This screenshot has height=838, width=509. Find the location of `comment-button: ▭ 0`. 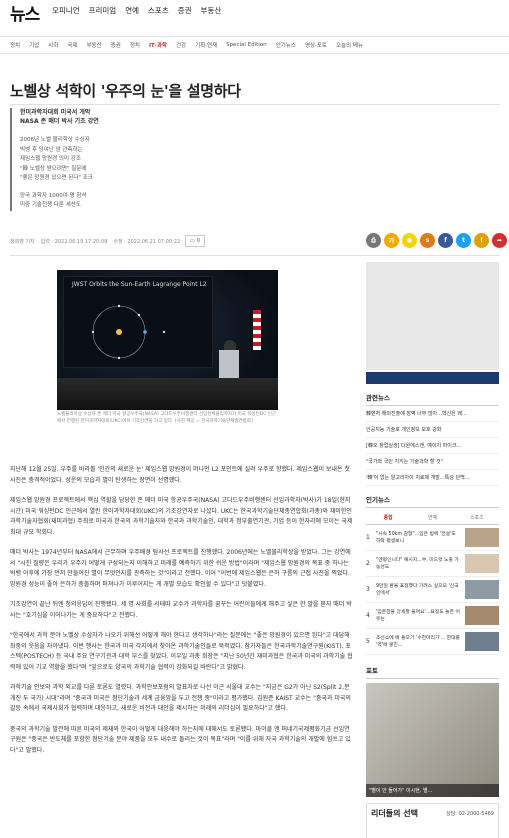

comment-button: ▭ 0 is located at coordinates (195, 241).